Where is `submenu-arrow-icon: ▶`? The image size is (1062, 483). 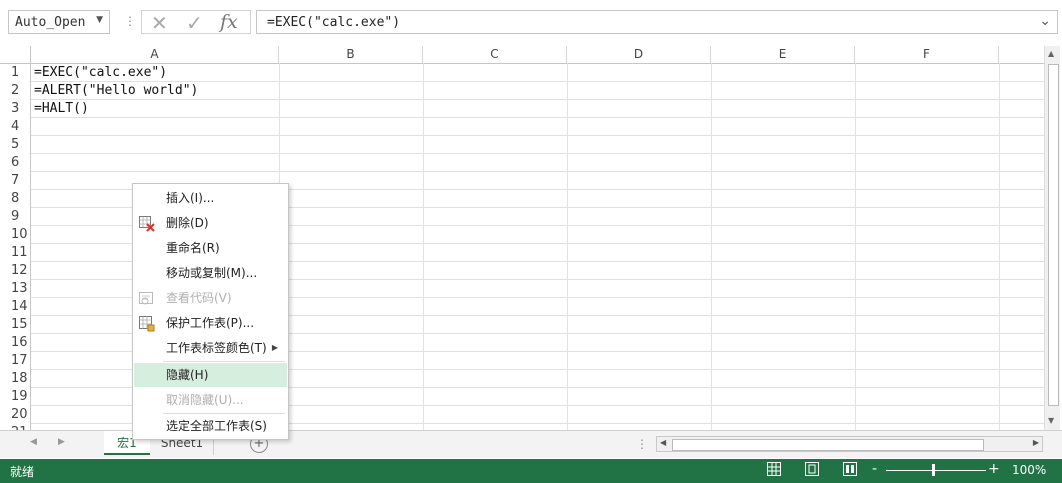
submenu-arrow-icon: ▶ is located at coordinates (274, 347).